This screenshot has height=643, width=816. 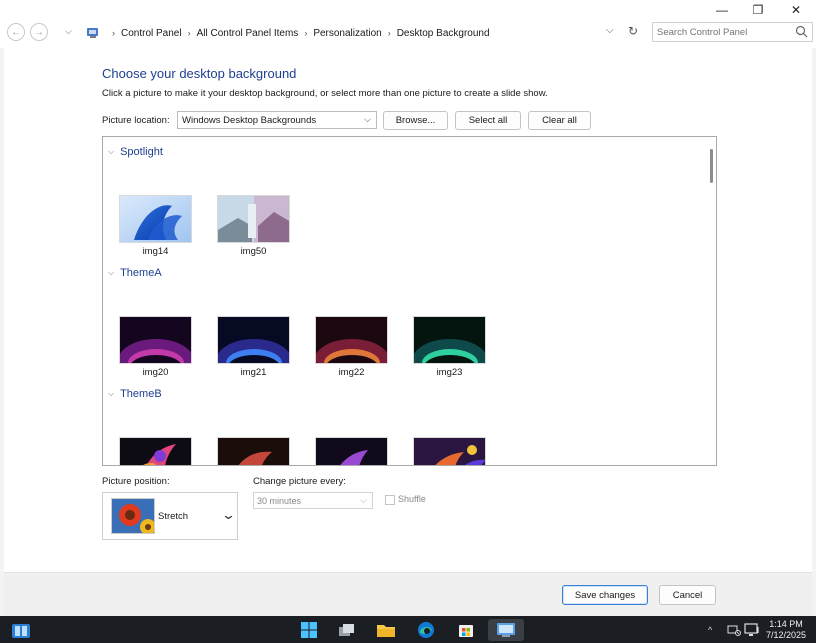 What do you see at coordinates (141, 152) in the screenshot?
I see `group-name: Spotlight` at bounding box center [141, 152].